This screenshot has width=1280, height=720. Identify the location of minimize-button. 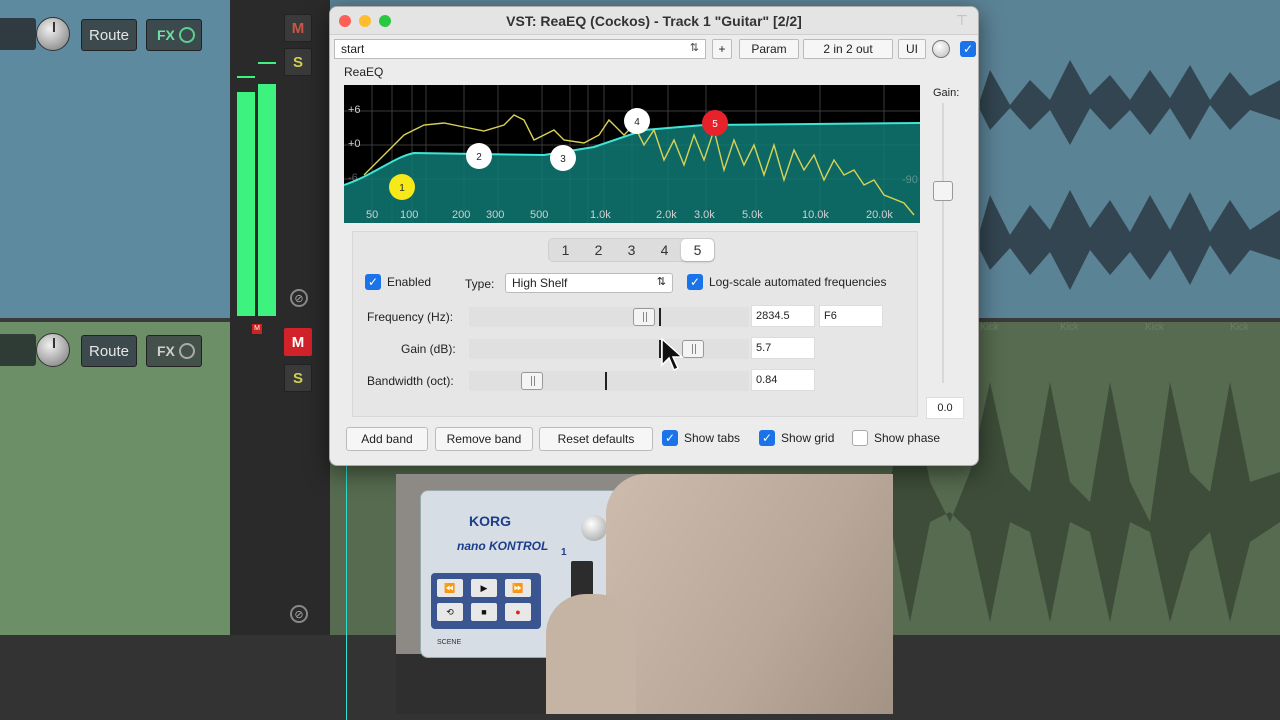
(365, 21).